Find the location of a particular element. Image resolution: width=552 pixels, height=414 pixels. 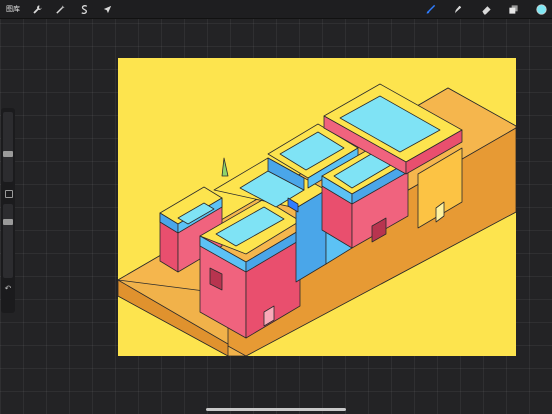

magic-wand-icon is located at coordinates (60, 9).